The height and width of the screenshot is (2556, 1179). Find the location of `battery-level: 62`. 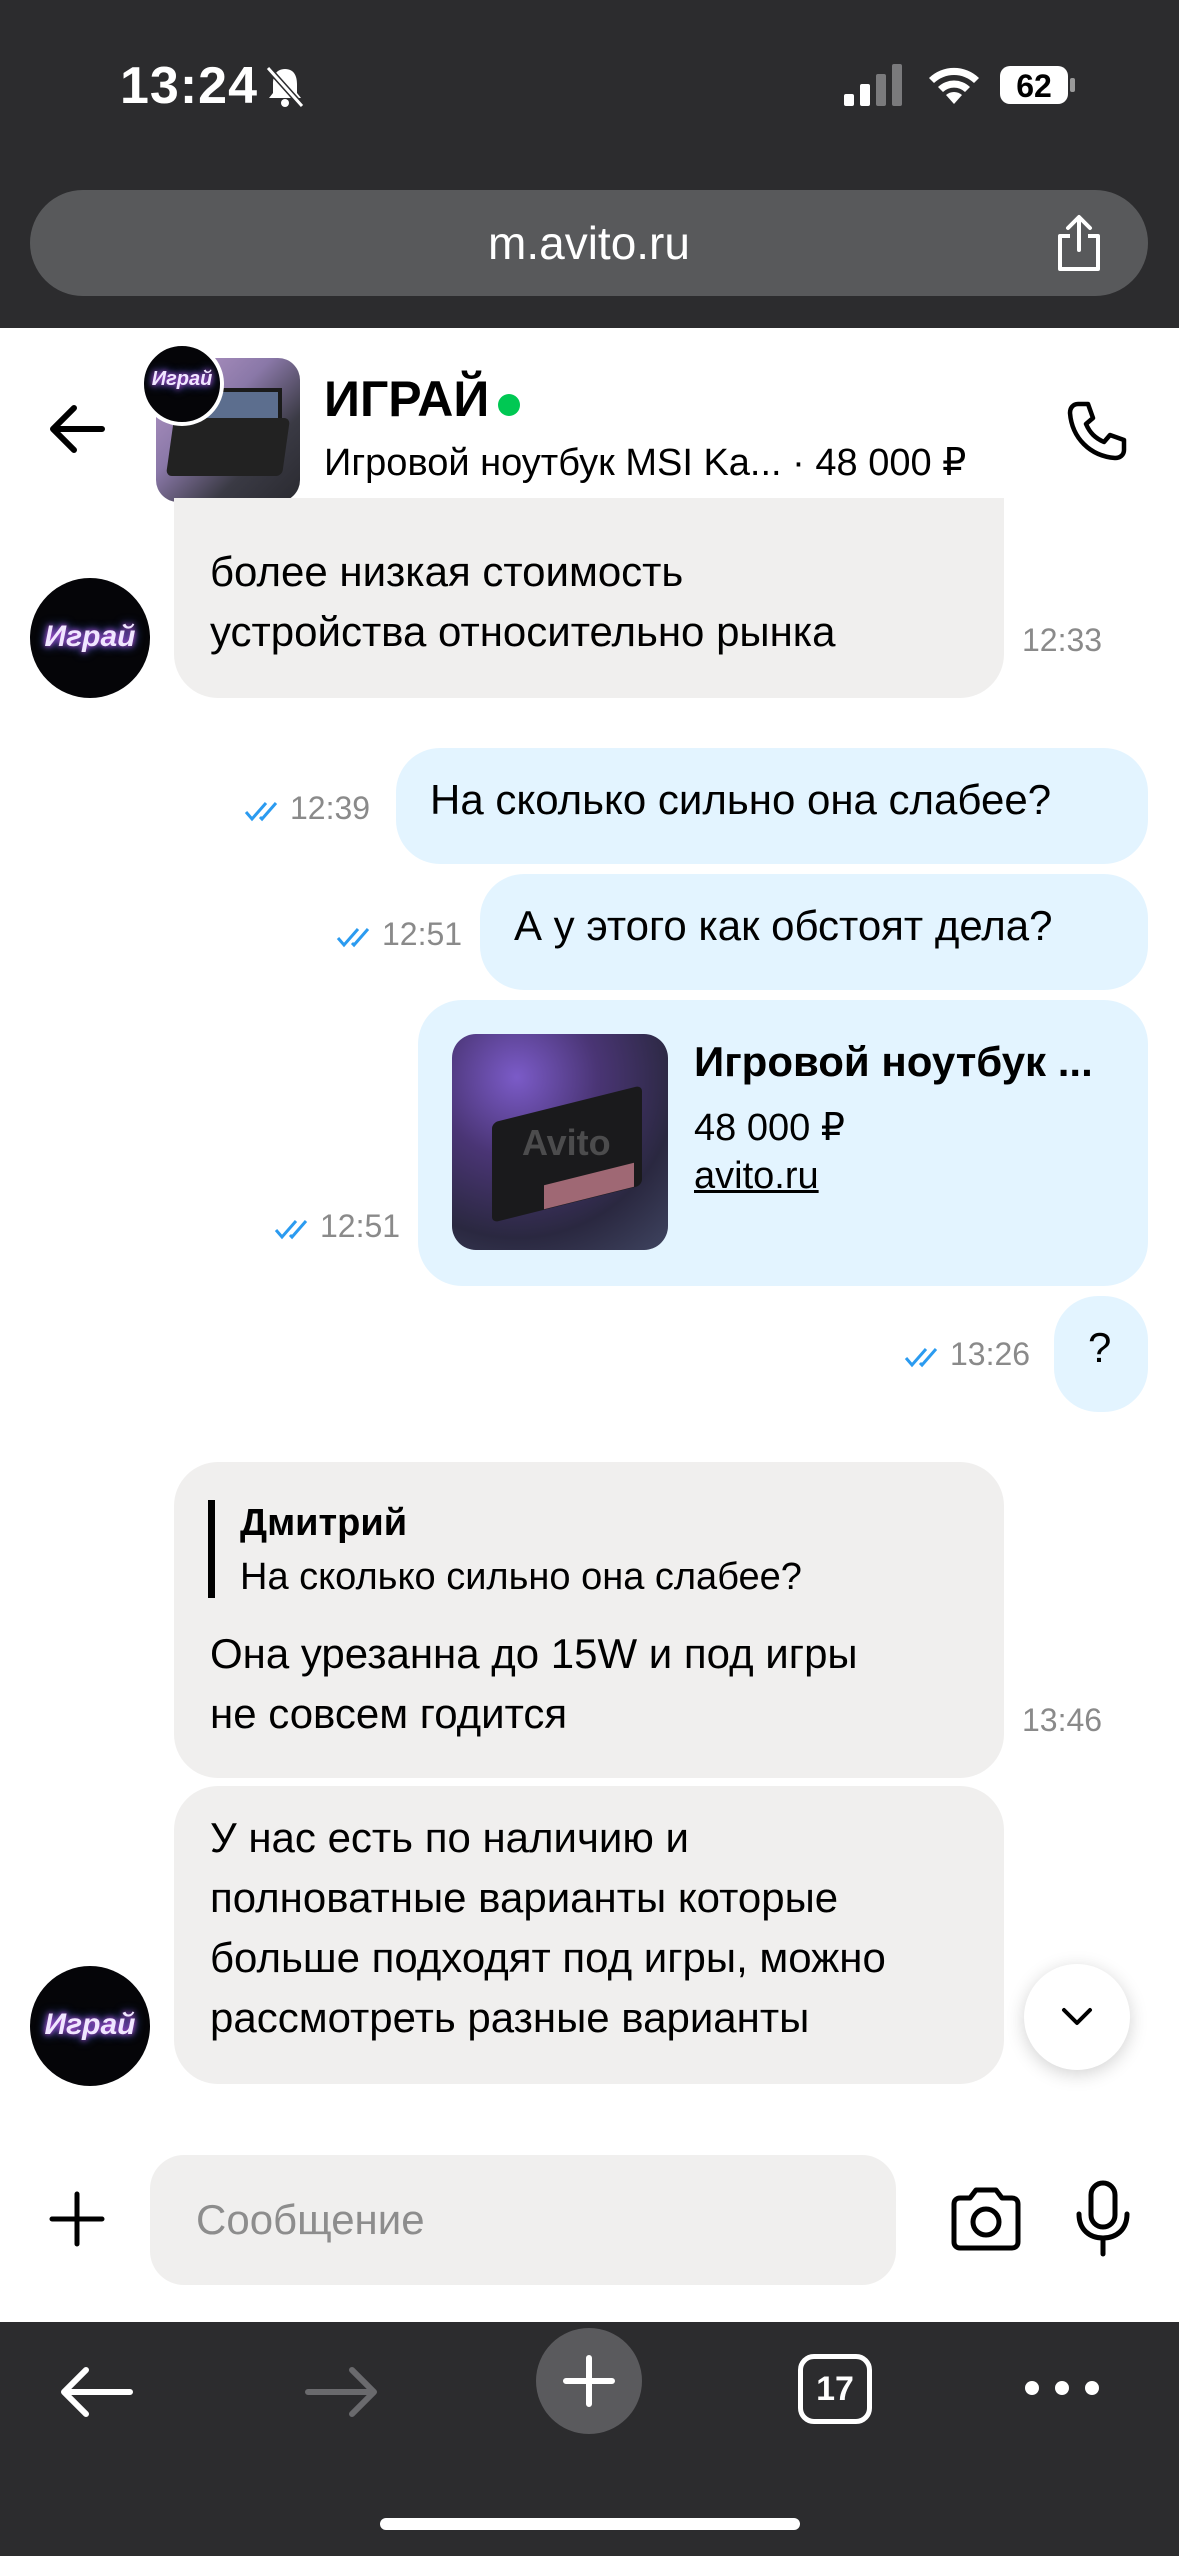

battery-level: 62 is located at coordinates (1034, 86).